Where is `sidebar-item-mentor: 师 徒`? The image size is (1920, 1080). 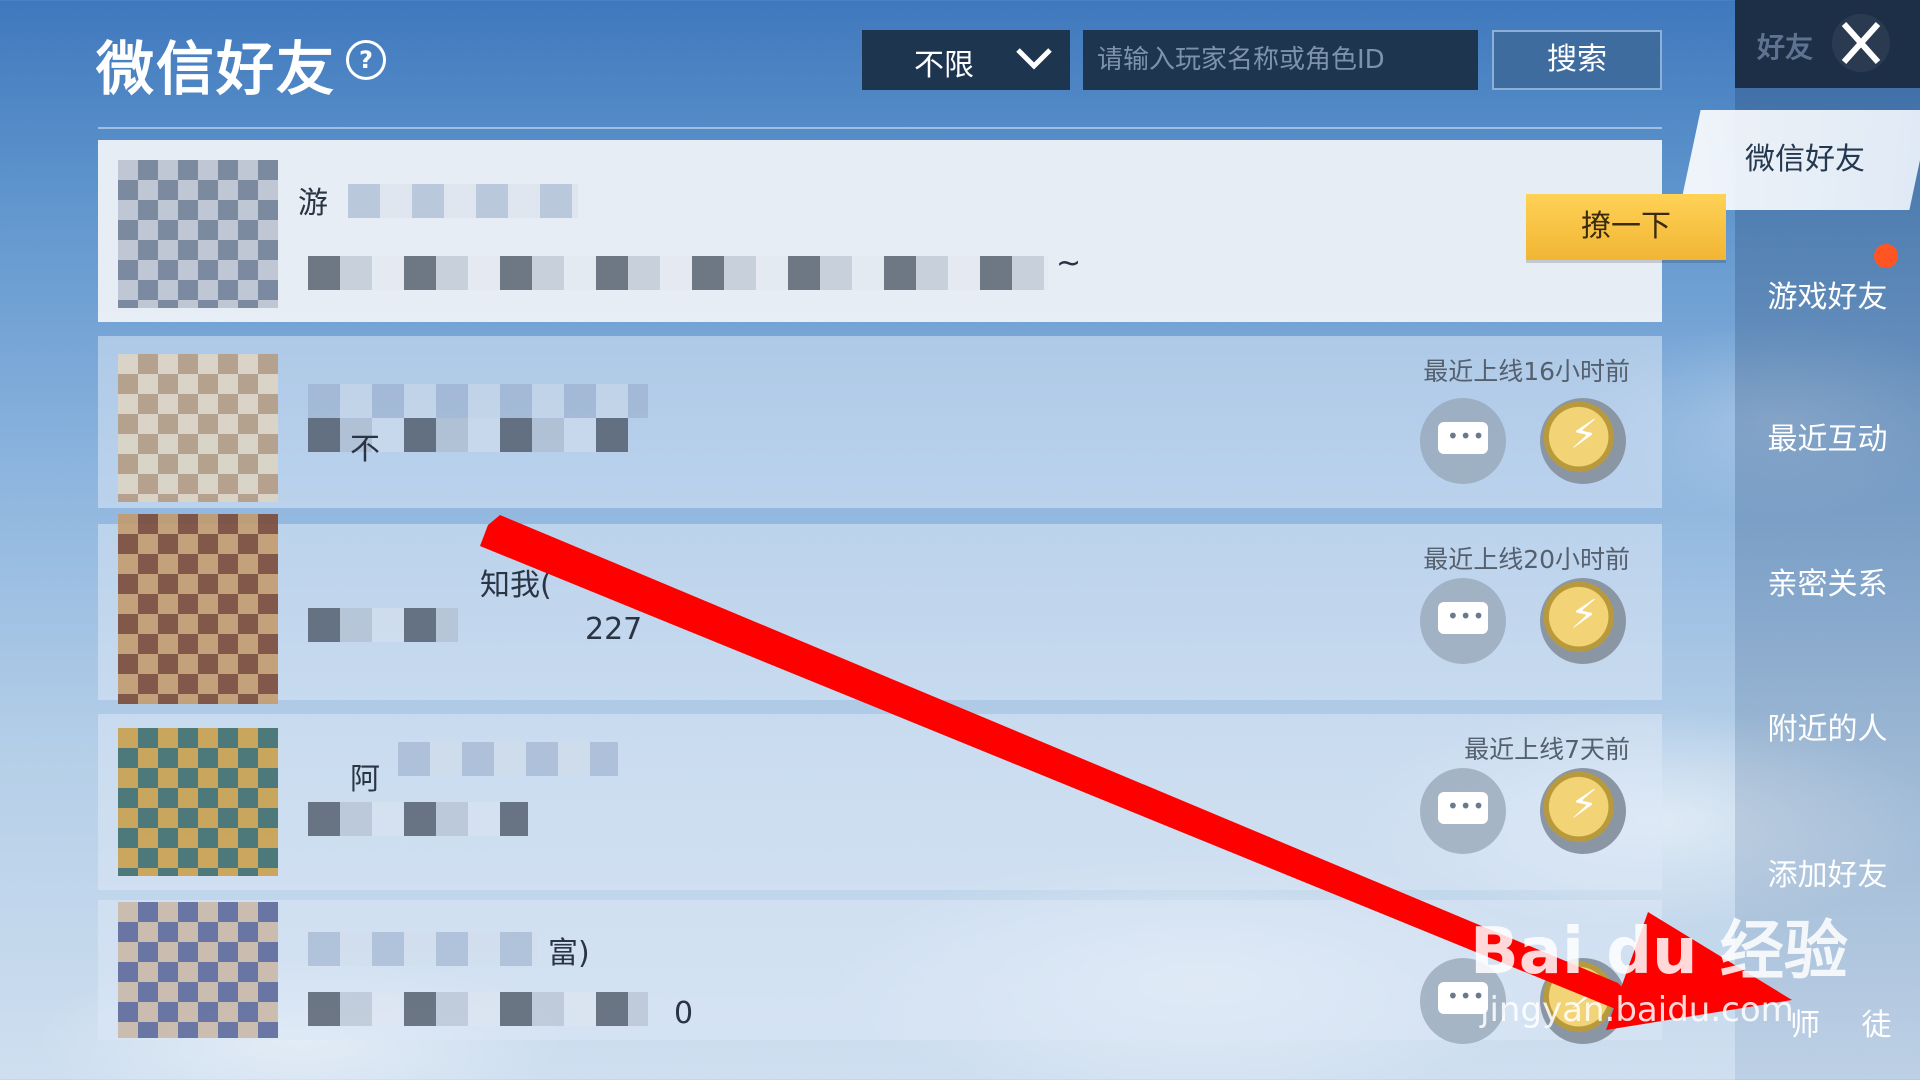 sidebar-item-mentor: 师 徒 is located at coordinates (1849, 1022).